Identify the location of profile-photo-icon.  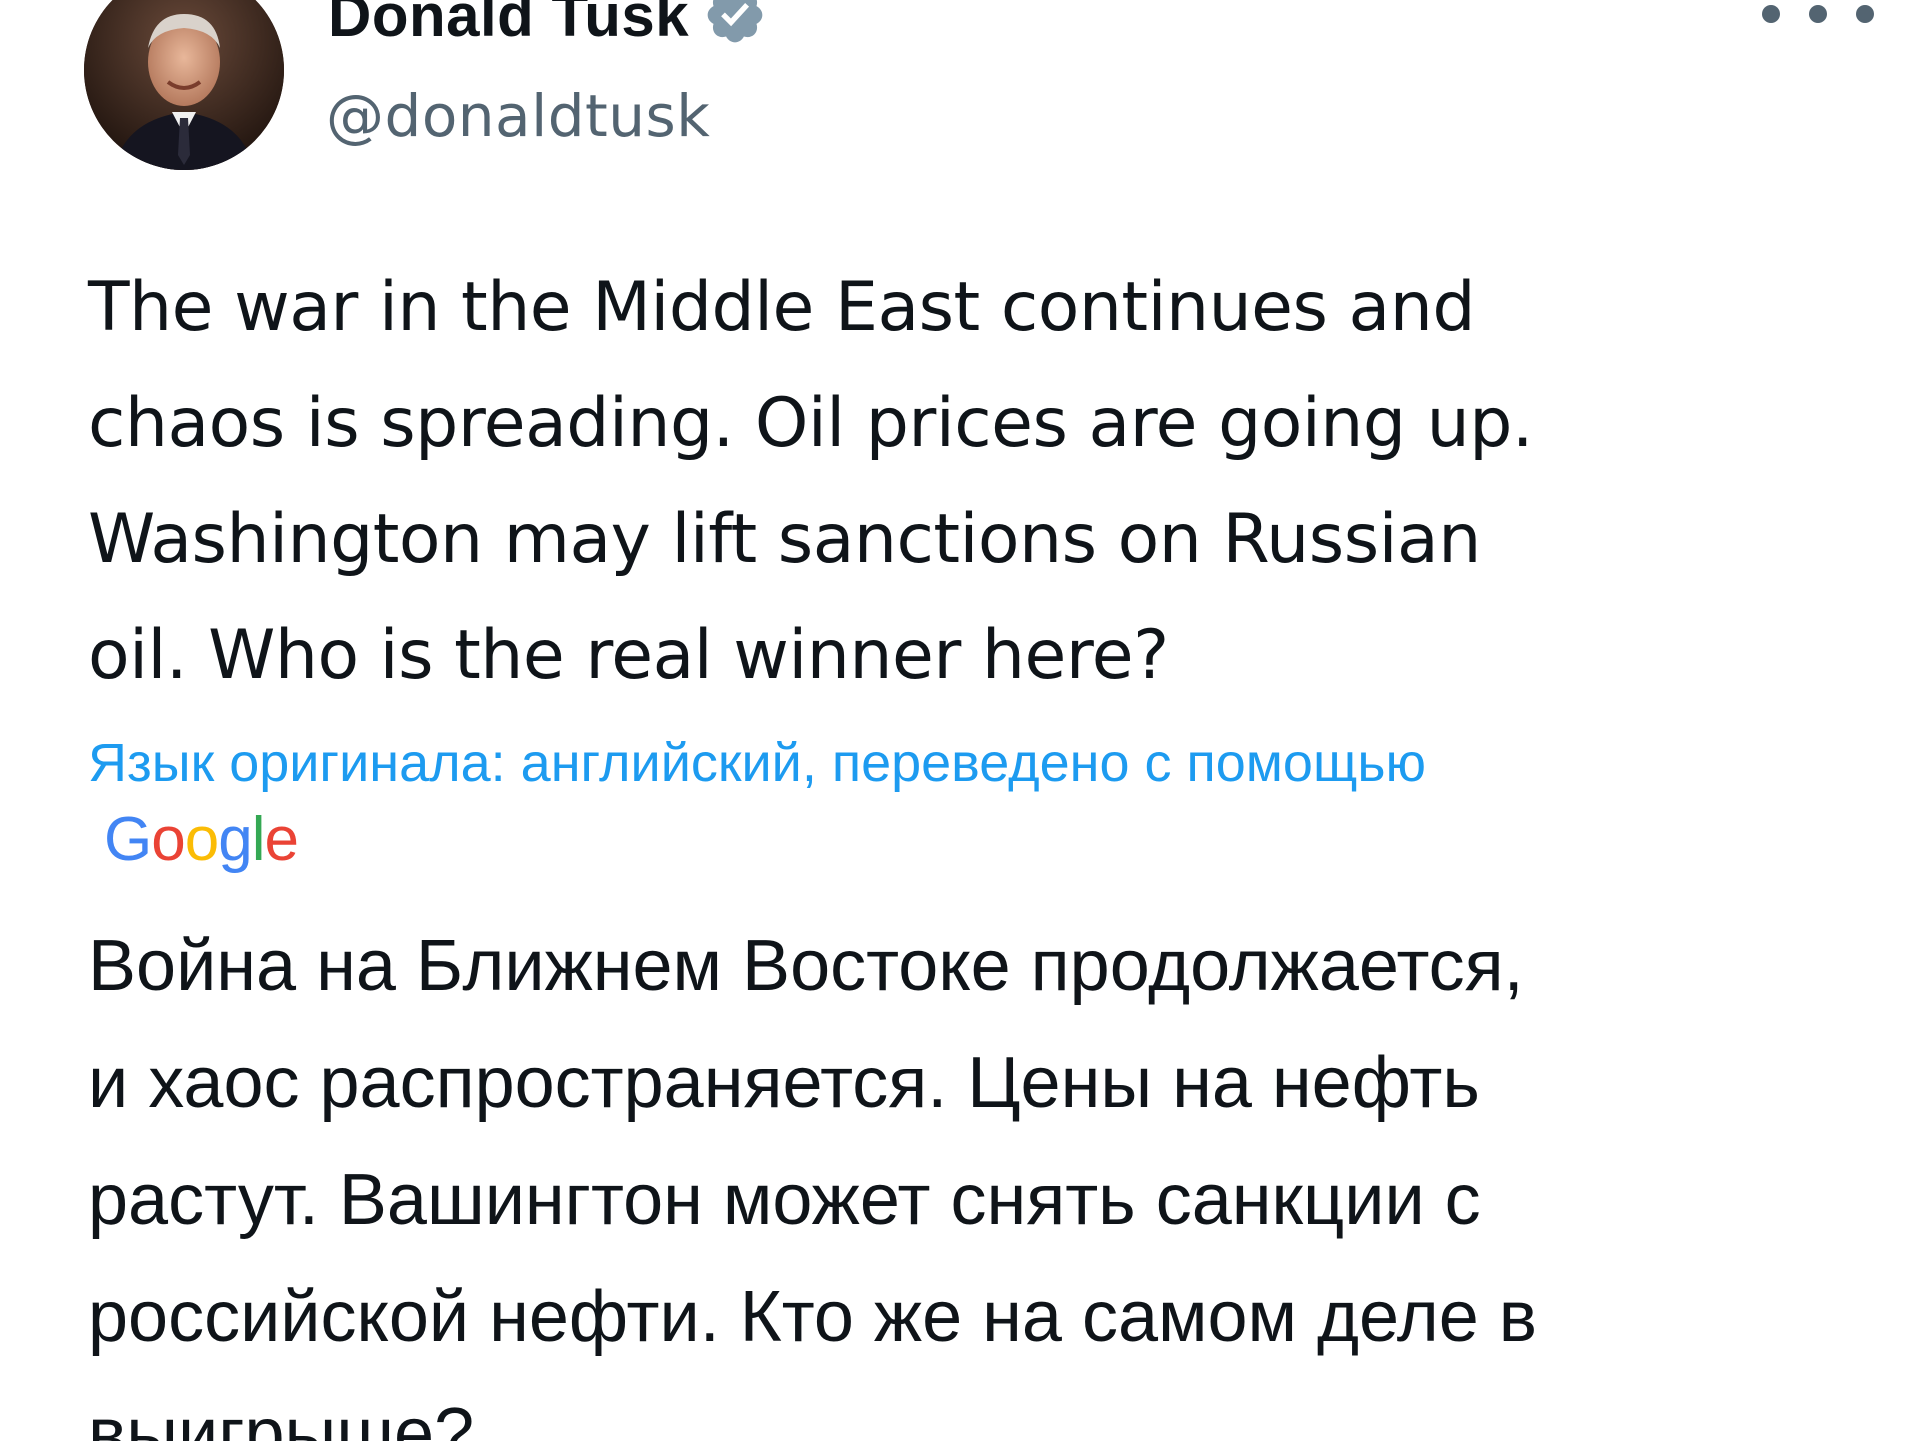
(184, 85).